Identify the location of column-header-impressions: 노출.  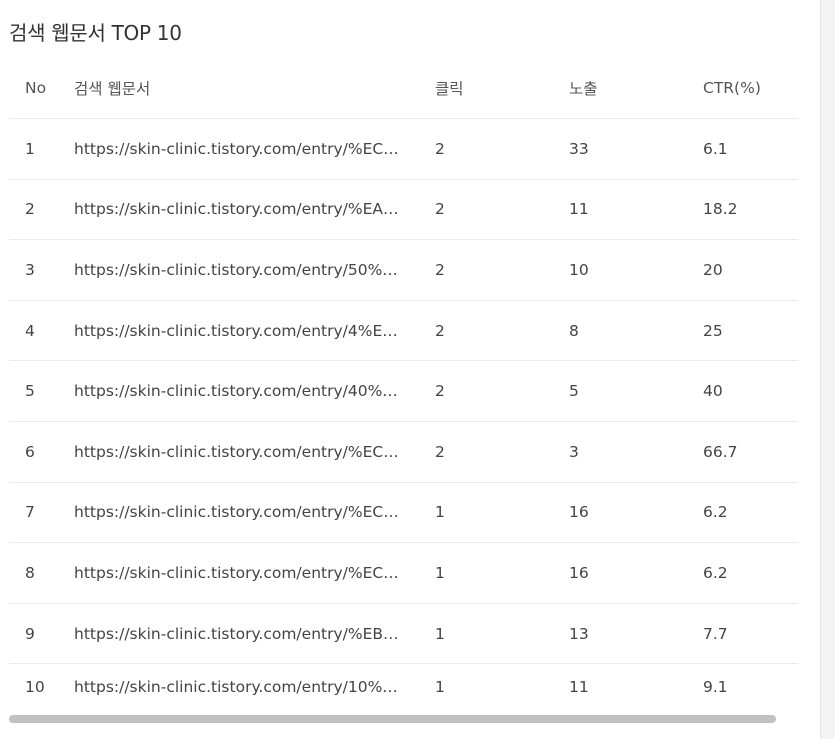
(583, 89).